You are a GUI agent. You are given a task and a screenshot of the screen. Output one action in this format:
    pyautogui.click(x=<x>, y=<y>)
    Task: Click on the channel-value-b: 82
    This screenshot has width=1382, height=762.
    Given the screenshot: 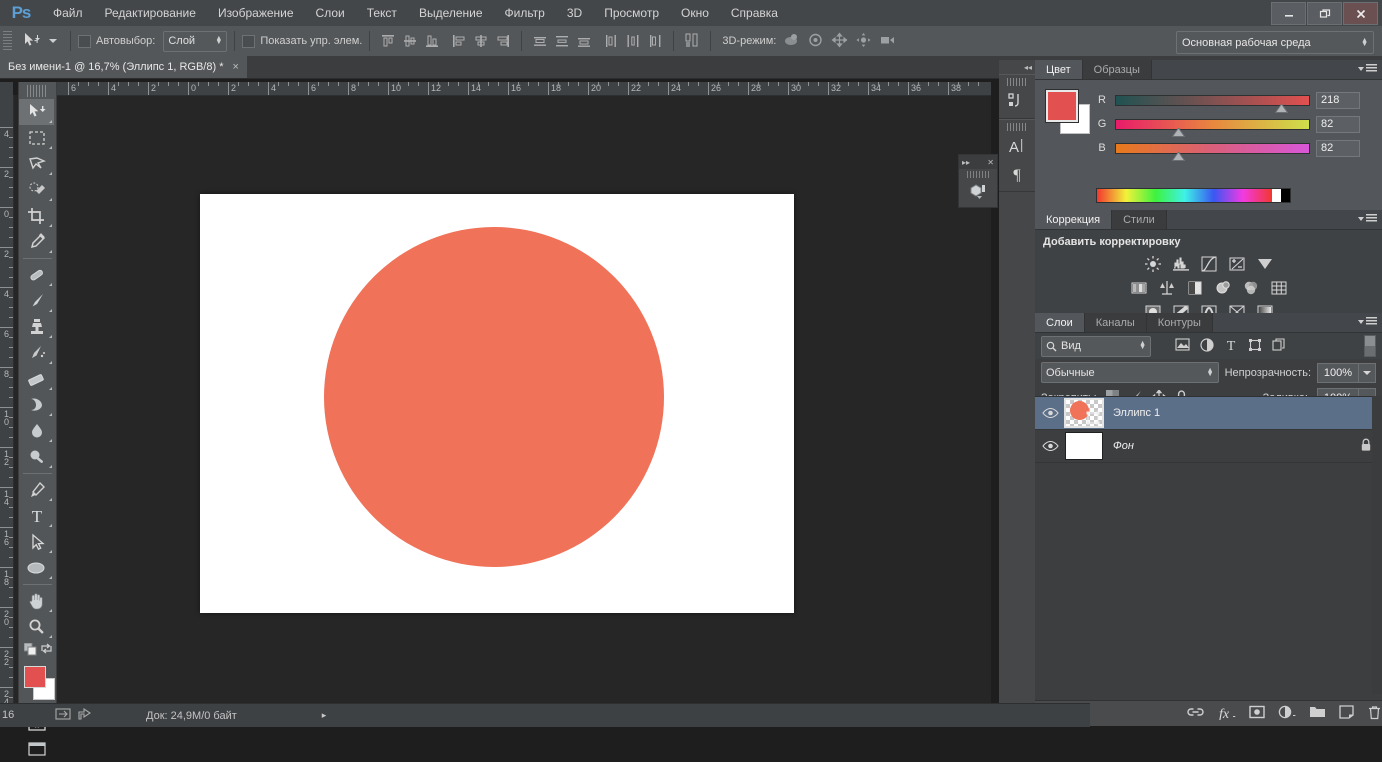 What is the action you would take?
    pyautogui.click(x=1338, y=148)
    